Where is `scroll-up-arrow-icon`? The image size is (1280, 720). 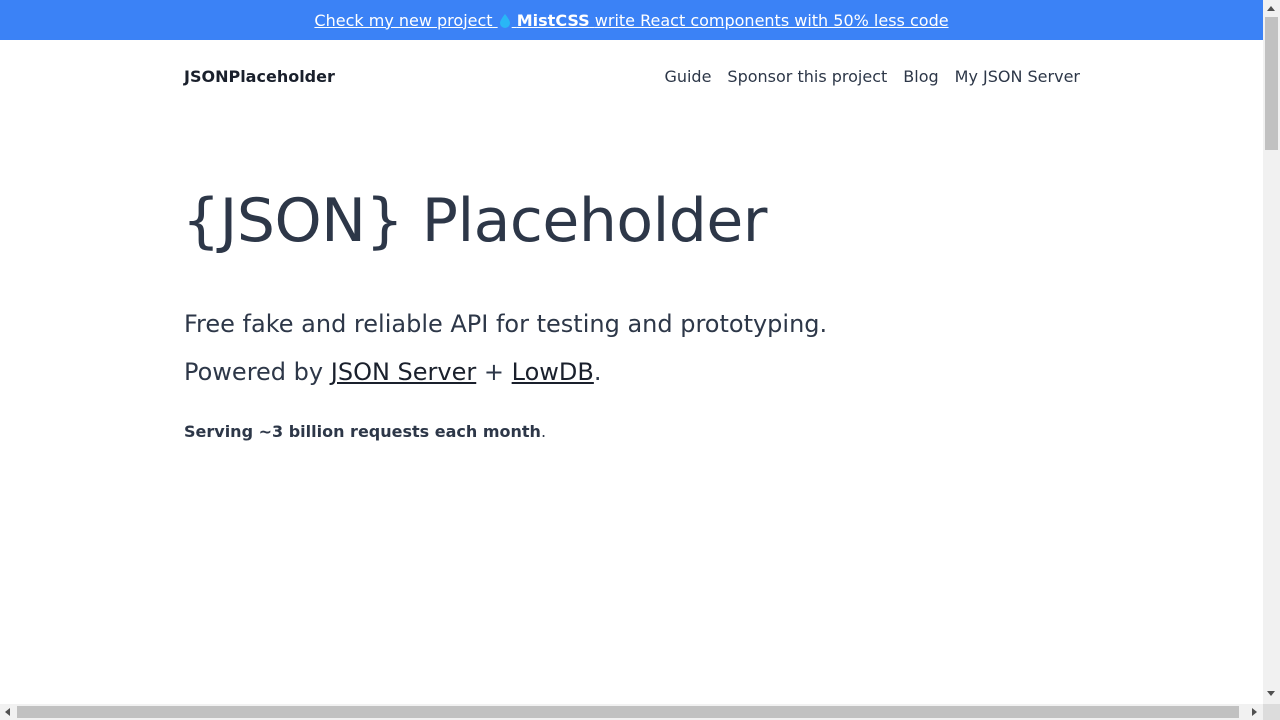
scroll-up-arrow-icon is located at coordinates (1271, 8).